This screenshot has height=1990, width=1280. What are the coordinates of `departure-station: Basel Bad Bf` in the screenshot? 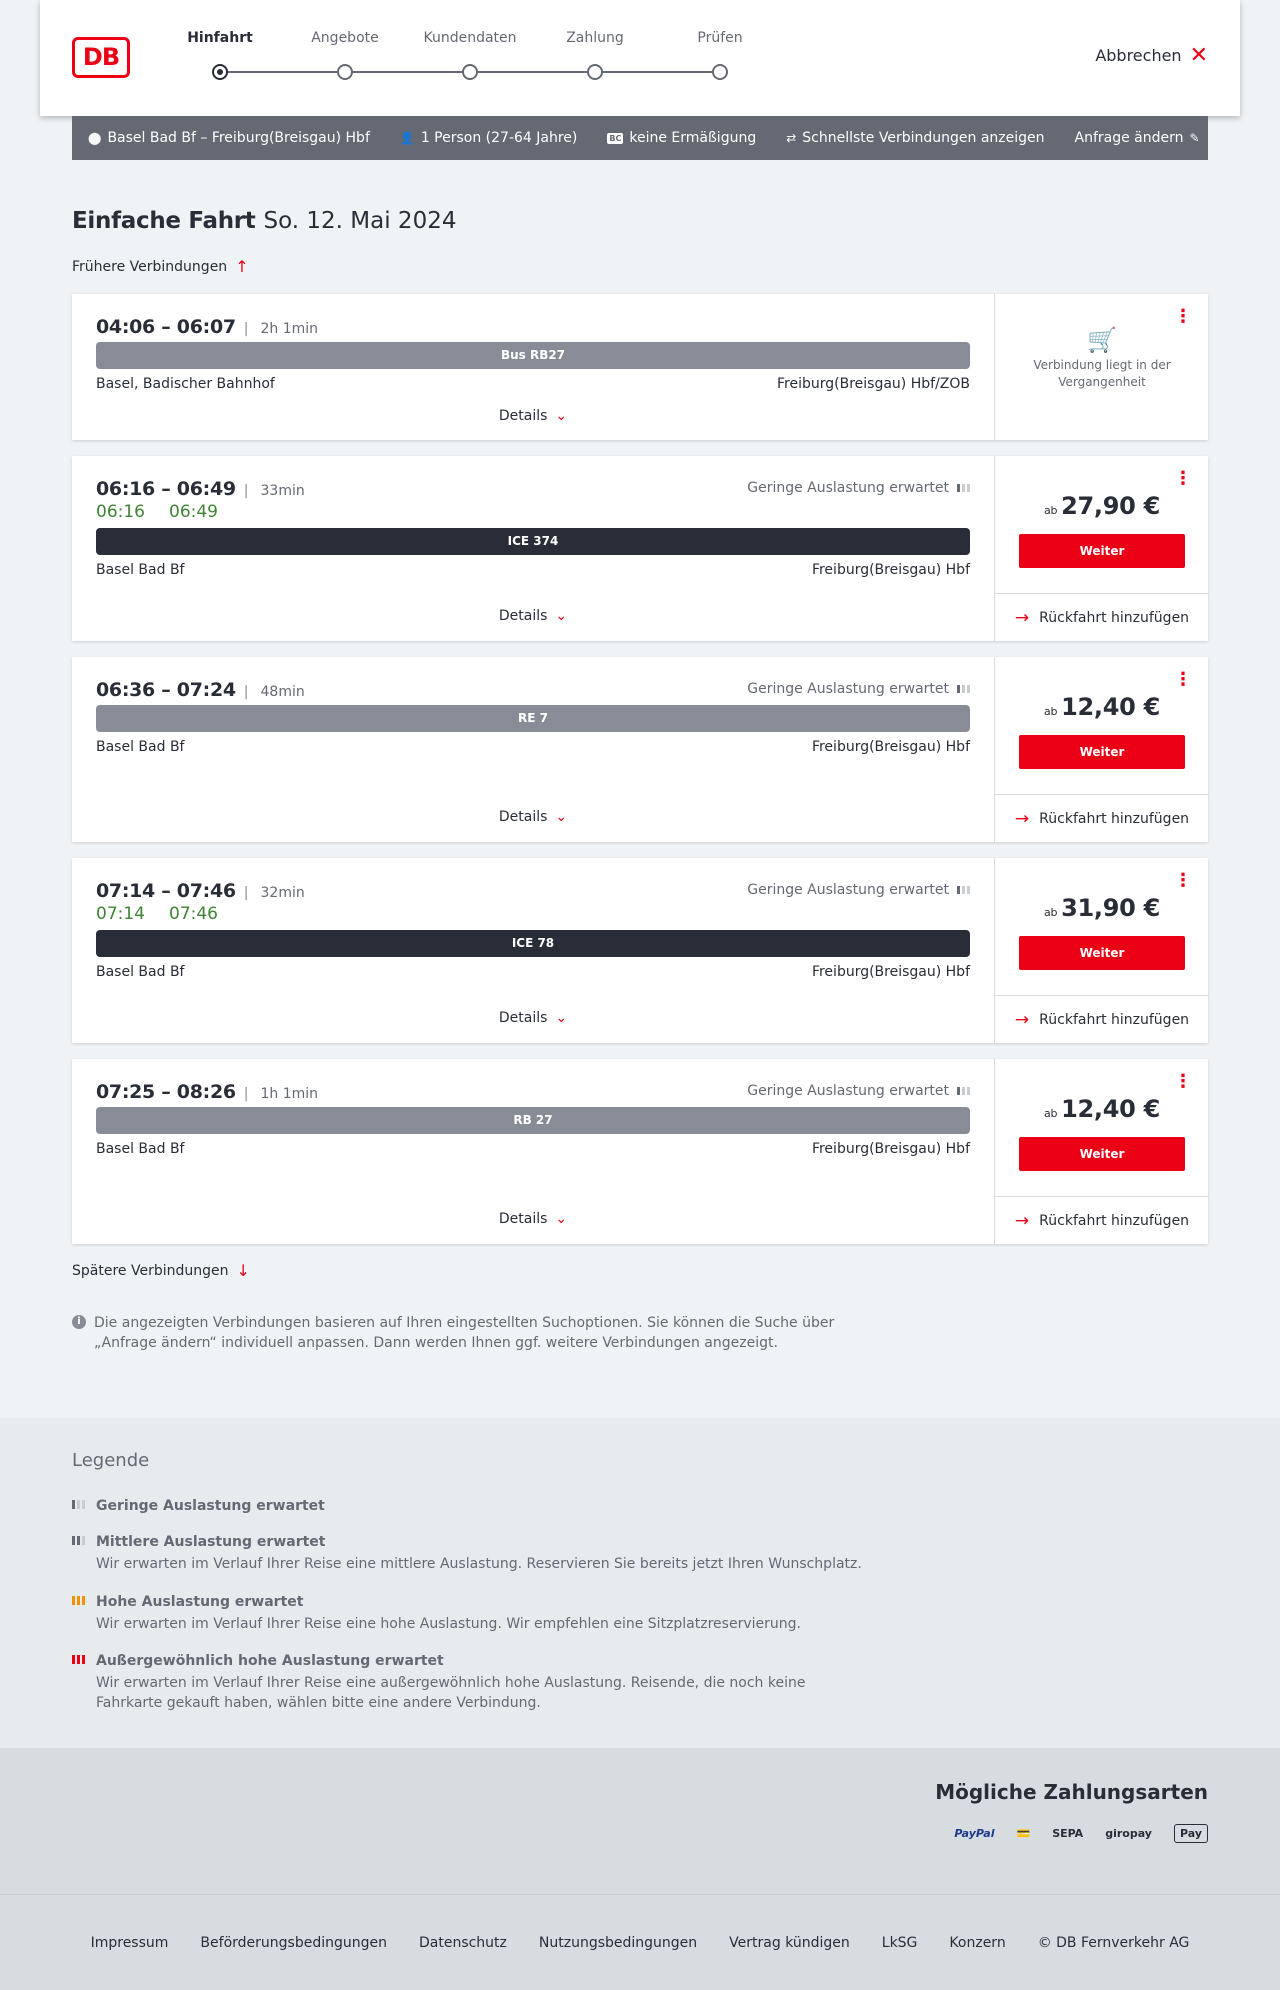 It's located at (140, 1149).